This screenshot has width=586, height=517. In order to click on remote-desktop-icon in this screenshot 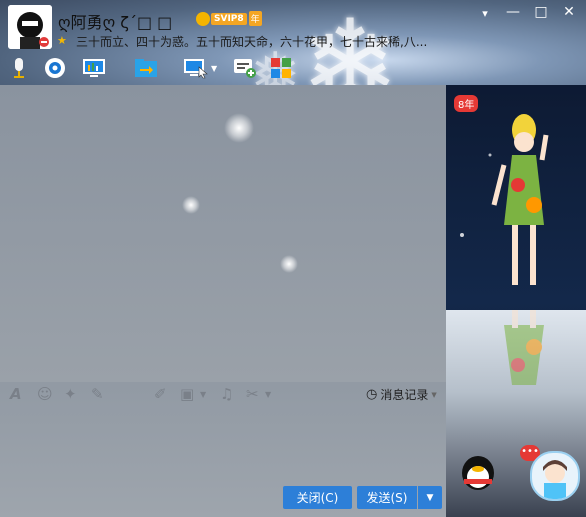, I will do `click(196, 69)`.